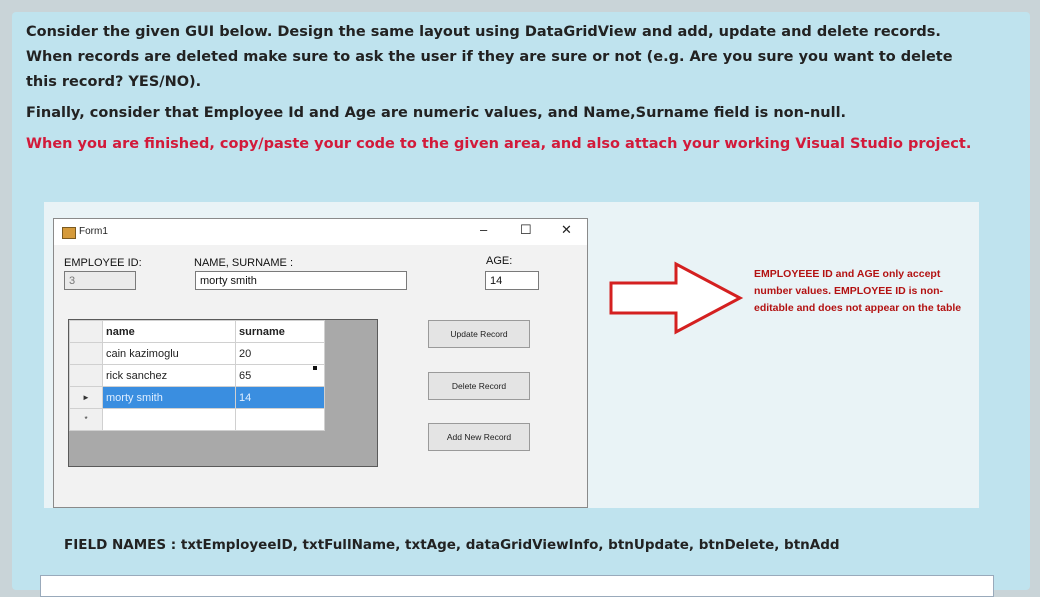  I want to click on table-row: cain kazimoglu 20, so click(197, 353).